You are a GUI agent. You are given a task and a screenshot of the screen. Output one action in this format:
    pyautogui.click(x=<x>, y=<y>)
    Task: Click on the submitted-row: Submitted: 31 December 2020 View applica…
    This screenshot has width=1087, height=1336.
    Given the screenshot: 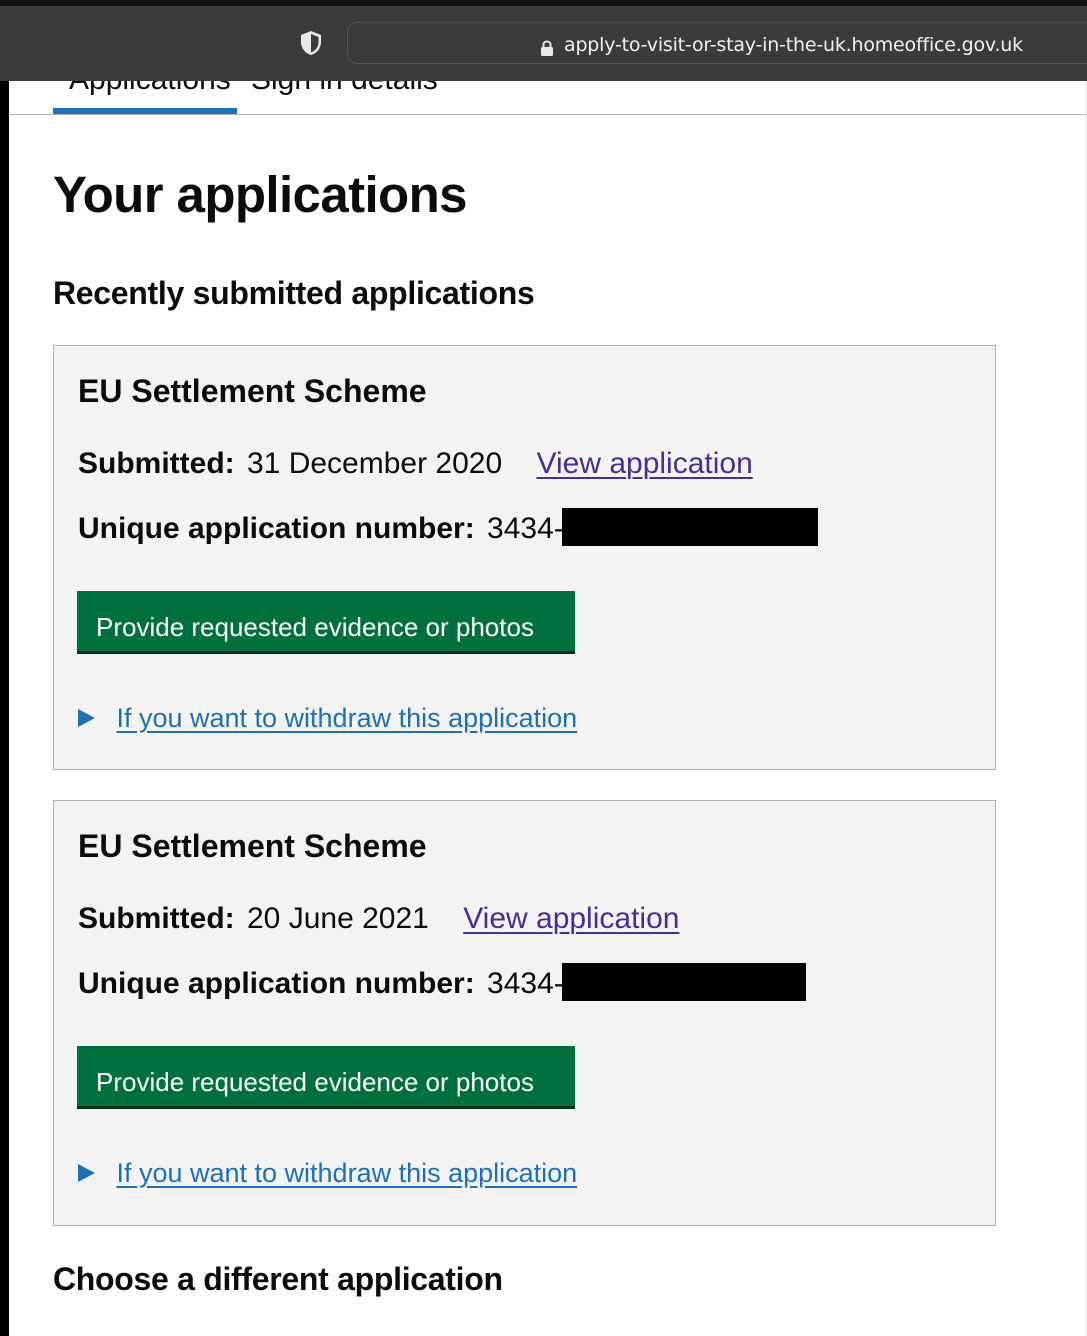 What is the action you would take?
    pyautogui.click(x=415, y=464)
    